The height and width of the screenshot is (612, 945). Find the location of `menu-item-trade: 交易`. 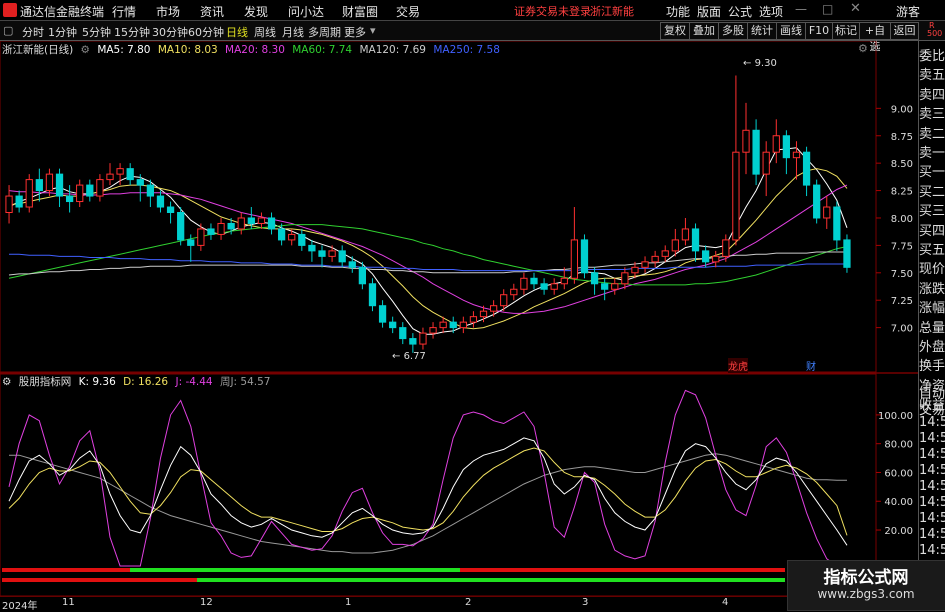

menu-item-trade: 交易 is located at coordinates (408, 11).